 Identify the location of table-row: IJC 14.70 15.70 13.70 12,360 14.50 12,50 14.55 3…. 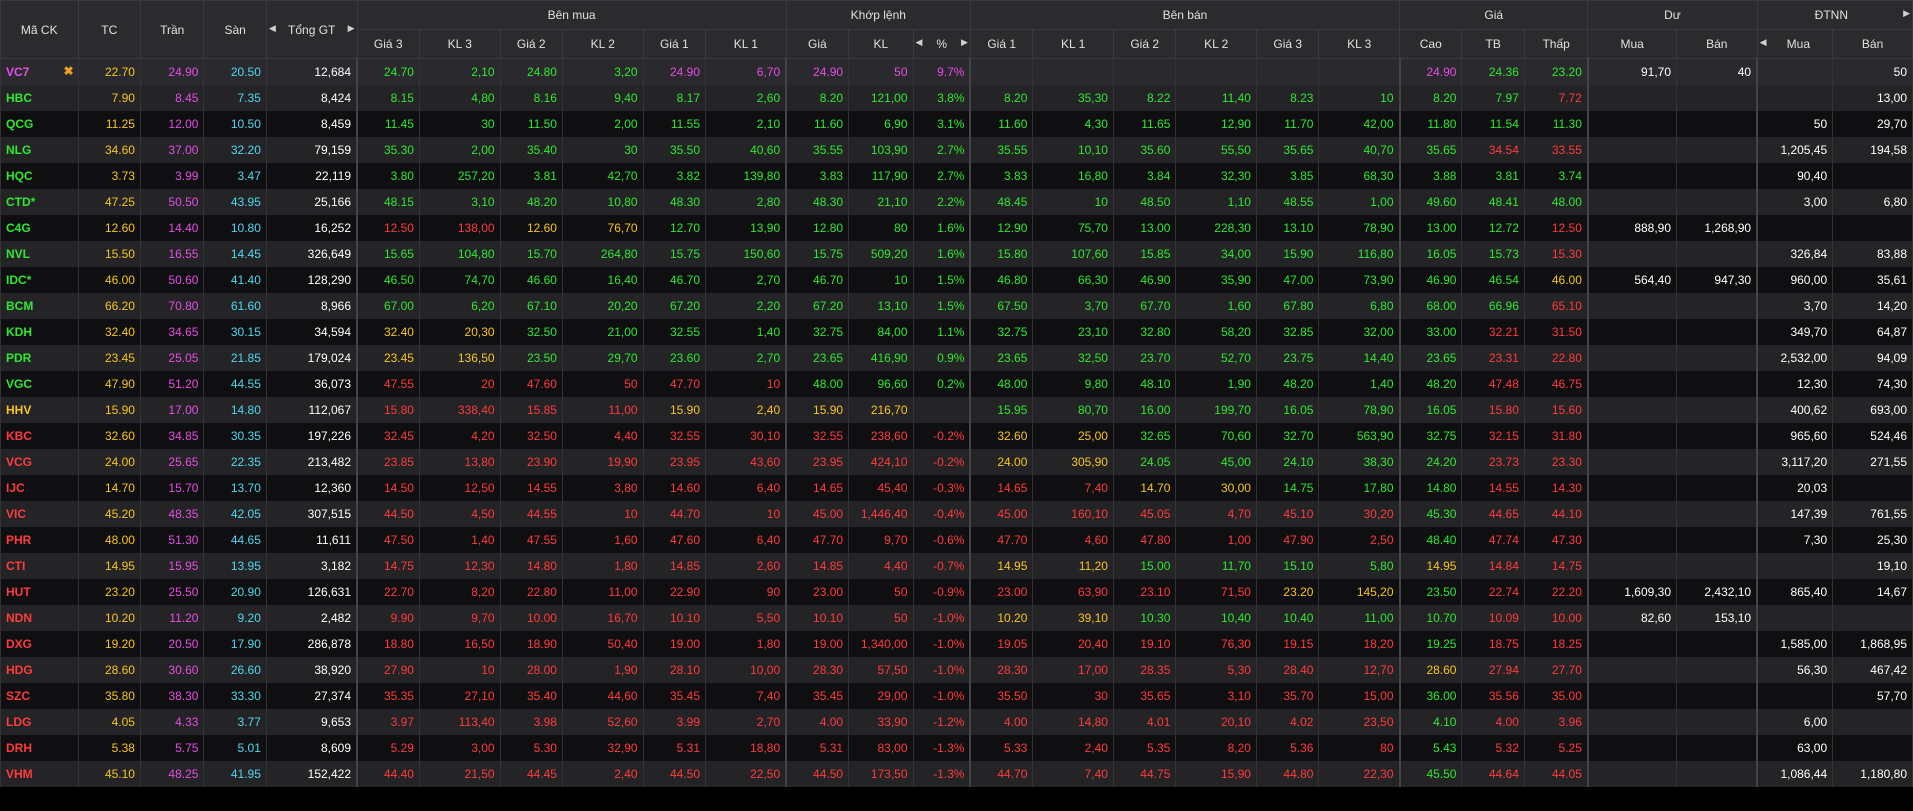
(956, 488).